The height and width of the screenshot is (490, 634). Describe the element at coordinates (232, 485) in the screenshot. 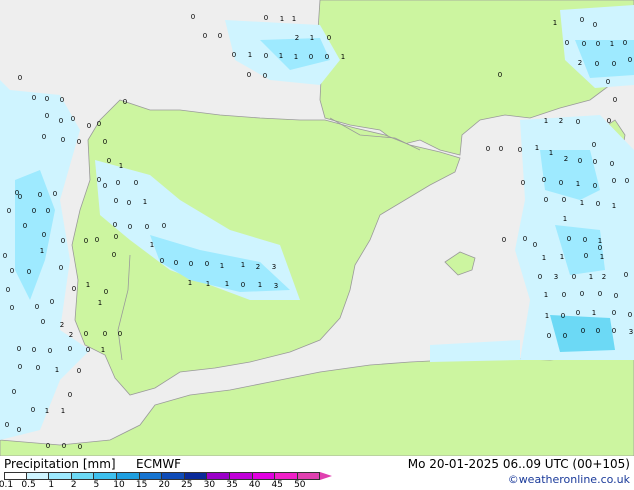

I see `color-scale-label: 35` at that location.